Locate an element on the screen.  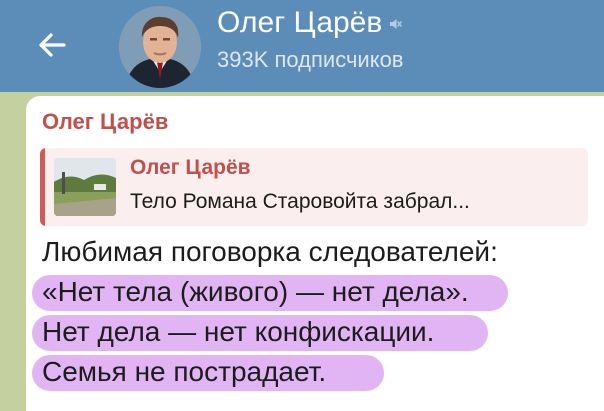
mute-icon is located at coordinates (396, 24).